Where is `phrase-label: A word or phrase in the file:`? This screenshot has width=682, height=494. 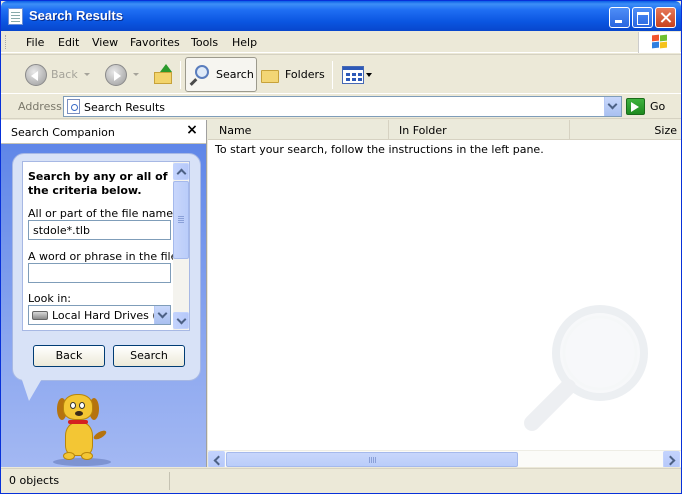 phrase-label: A word or phrase in the file: is located at coordinates (105, 256).